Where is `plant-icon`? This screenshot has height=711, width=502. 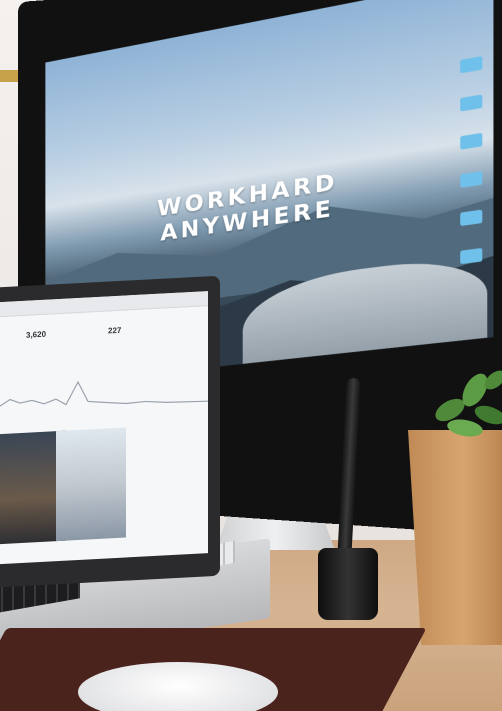 plant-icon is located at coordinates (468, 403).